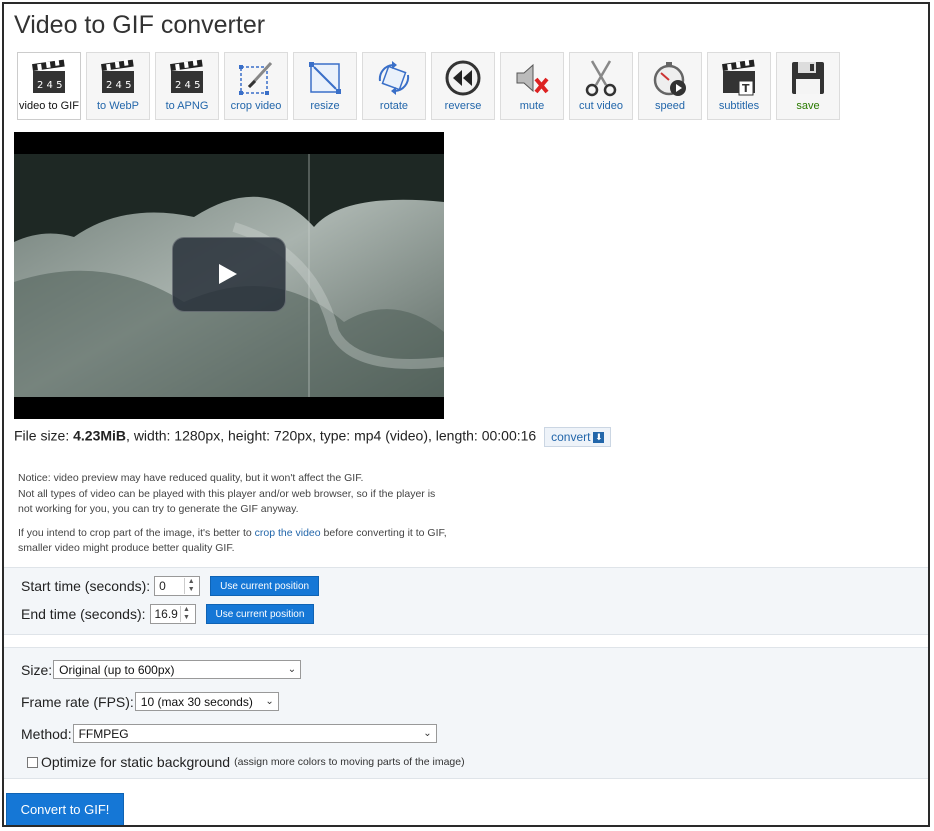  What do you see at coordinates (532, 106) in the screenshot?
I see `tool-label: mute` at bounding box center [532, 106].